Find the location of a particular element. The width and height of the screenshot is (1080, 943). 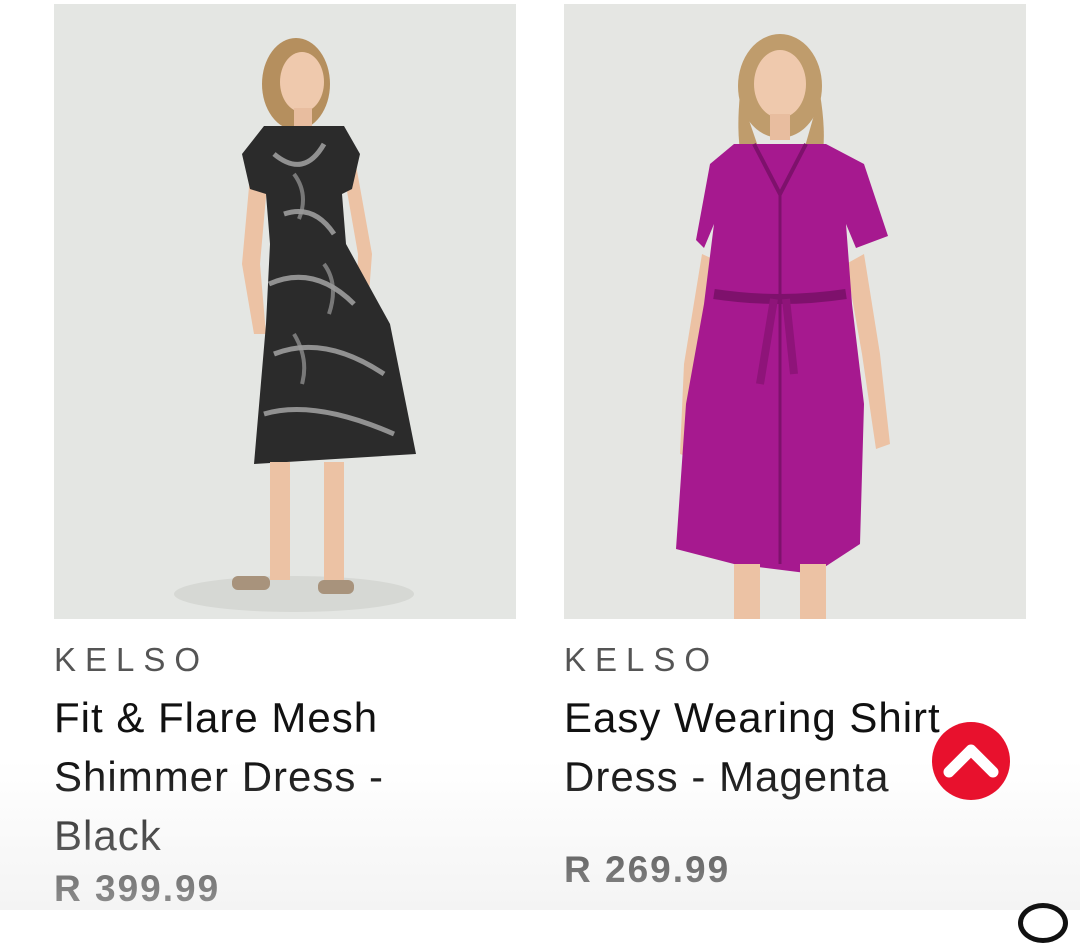

chevron-up-icon is located at coordinates (971, 761).